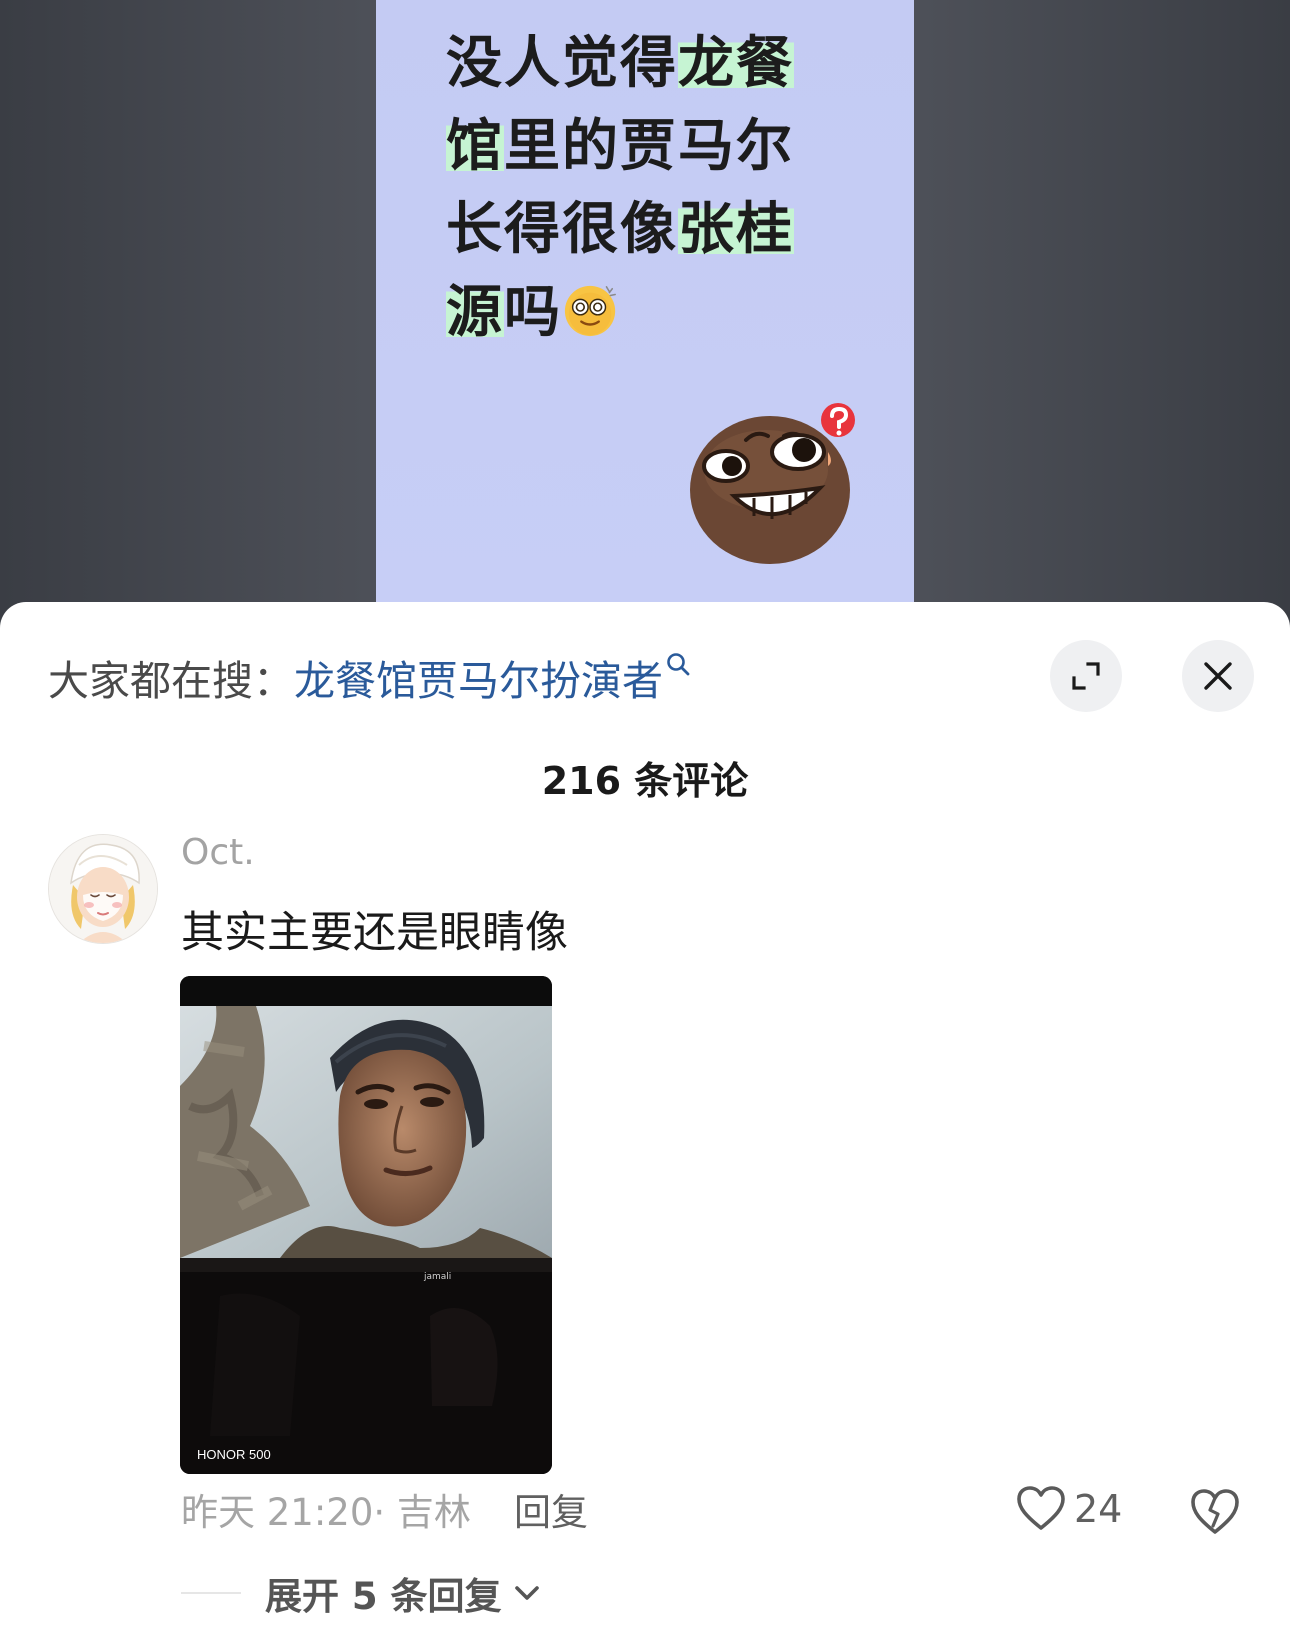 The image size is (1290, 1649). I want to click on image-watermark: HONOR 500, so click(234, 1454).